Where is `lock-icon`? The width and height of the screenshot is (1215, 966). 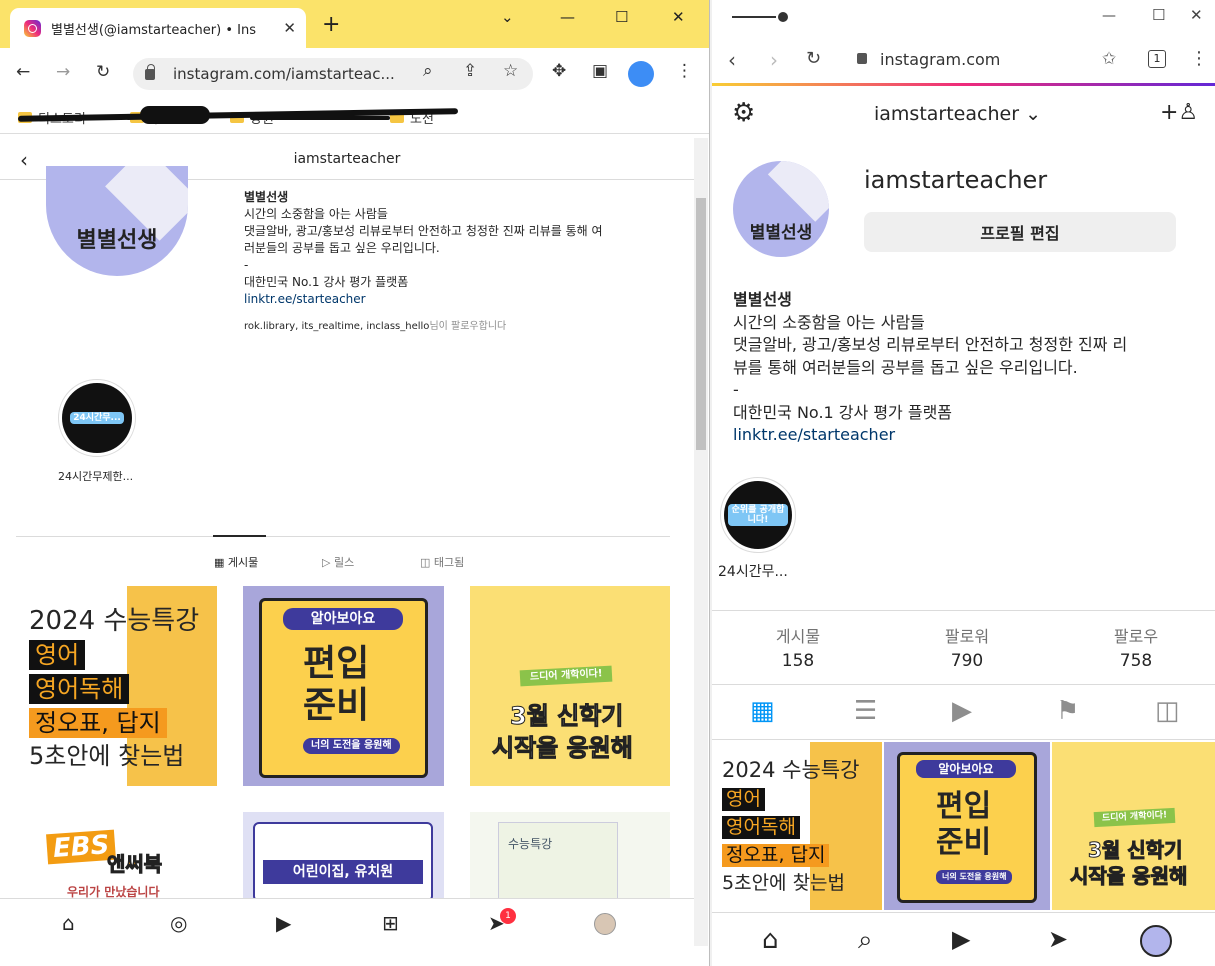 lock-icon is located at coordinates (150, 71).